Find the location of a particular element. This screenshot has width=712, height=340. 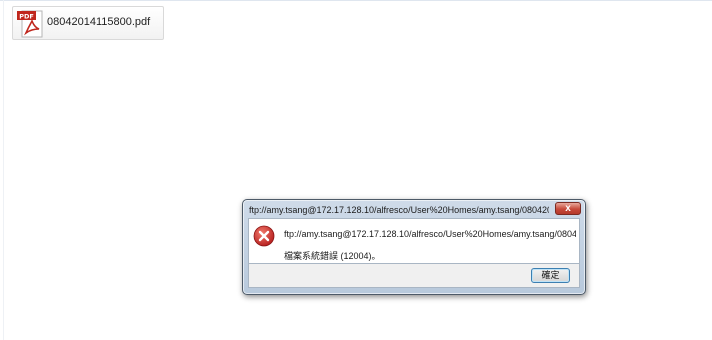

dialog-footer: 確定 is located at coordinates (414, 276).